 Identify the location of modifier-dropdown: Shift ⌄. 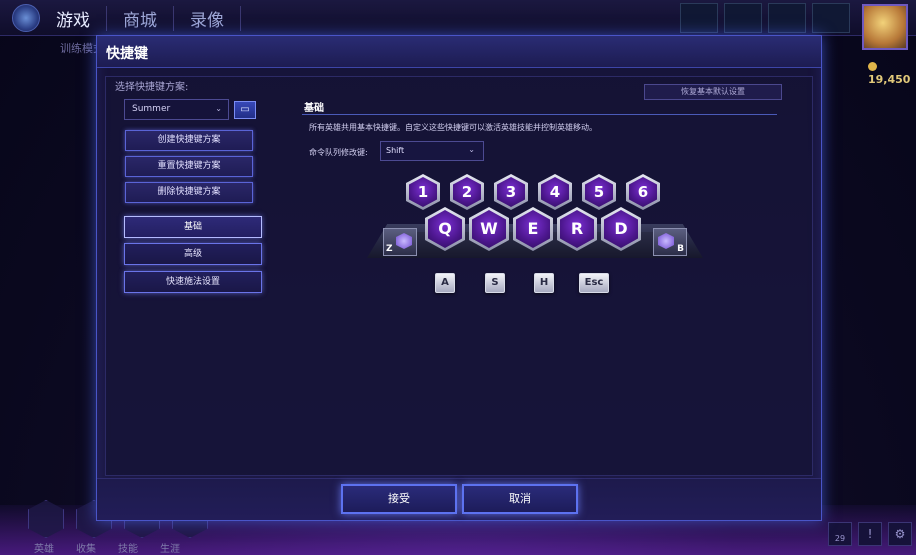
(432, 151).